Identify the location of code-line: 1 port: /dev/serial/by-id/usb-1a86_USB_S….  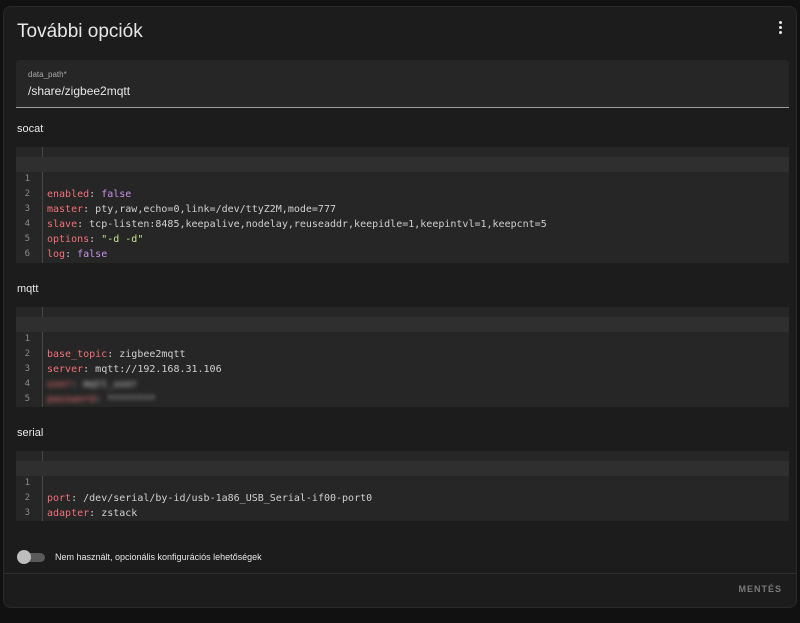
(402, 482).